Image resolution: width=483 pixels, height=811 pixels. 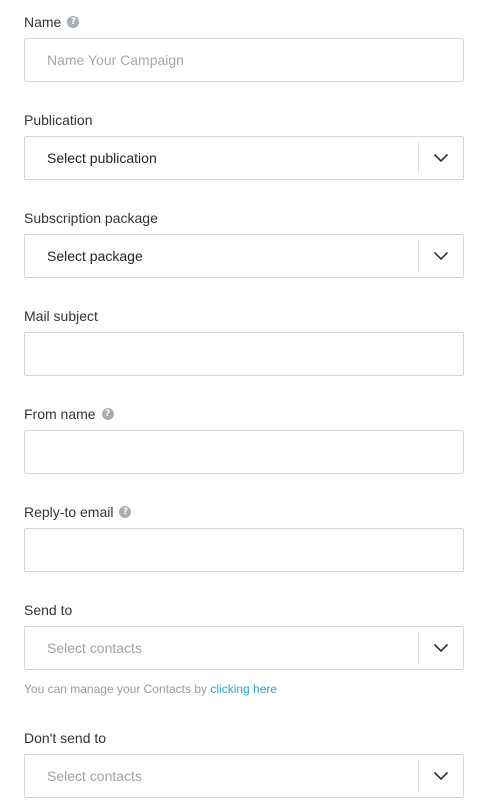 I want to click on dont-send-to-label-text: Don't send to, so click(x=65, y=738).